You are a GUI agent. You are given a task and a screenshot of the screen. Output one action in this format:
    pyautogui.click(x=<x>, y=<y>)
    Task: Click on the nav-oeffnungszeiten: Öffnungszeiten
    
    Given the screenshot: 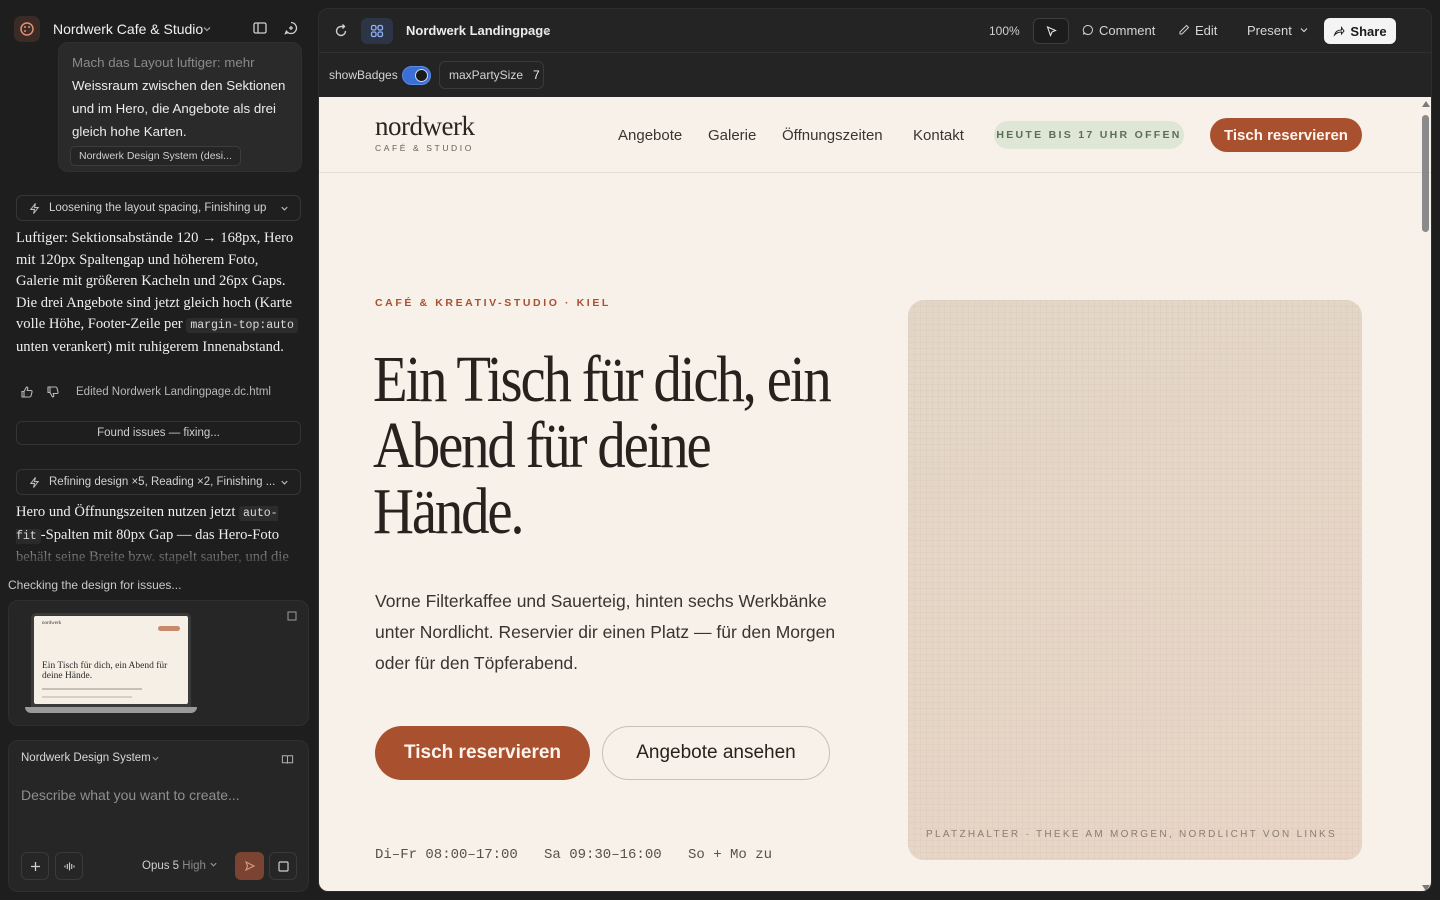 What is the action you would take?
    pyautogui.click(x=832, y=135)
    